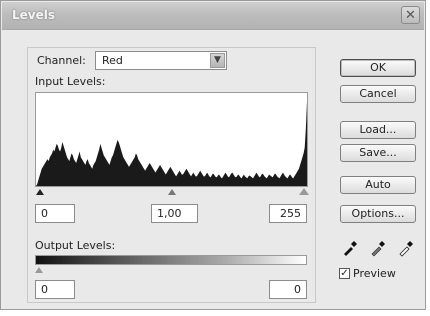  I want to click on chevron-down-icon: ▼, so click(217, 60).